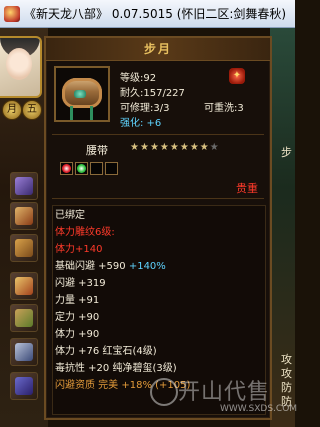  I want to click on item-category: 腰带, so click(97, 150).